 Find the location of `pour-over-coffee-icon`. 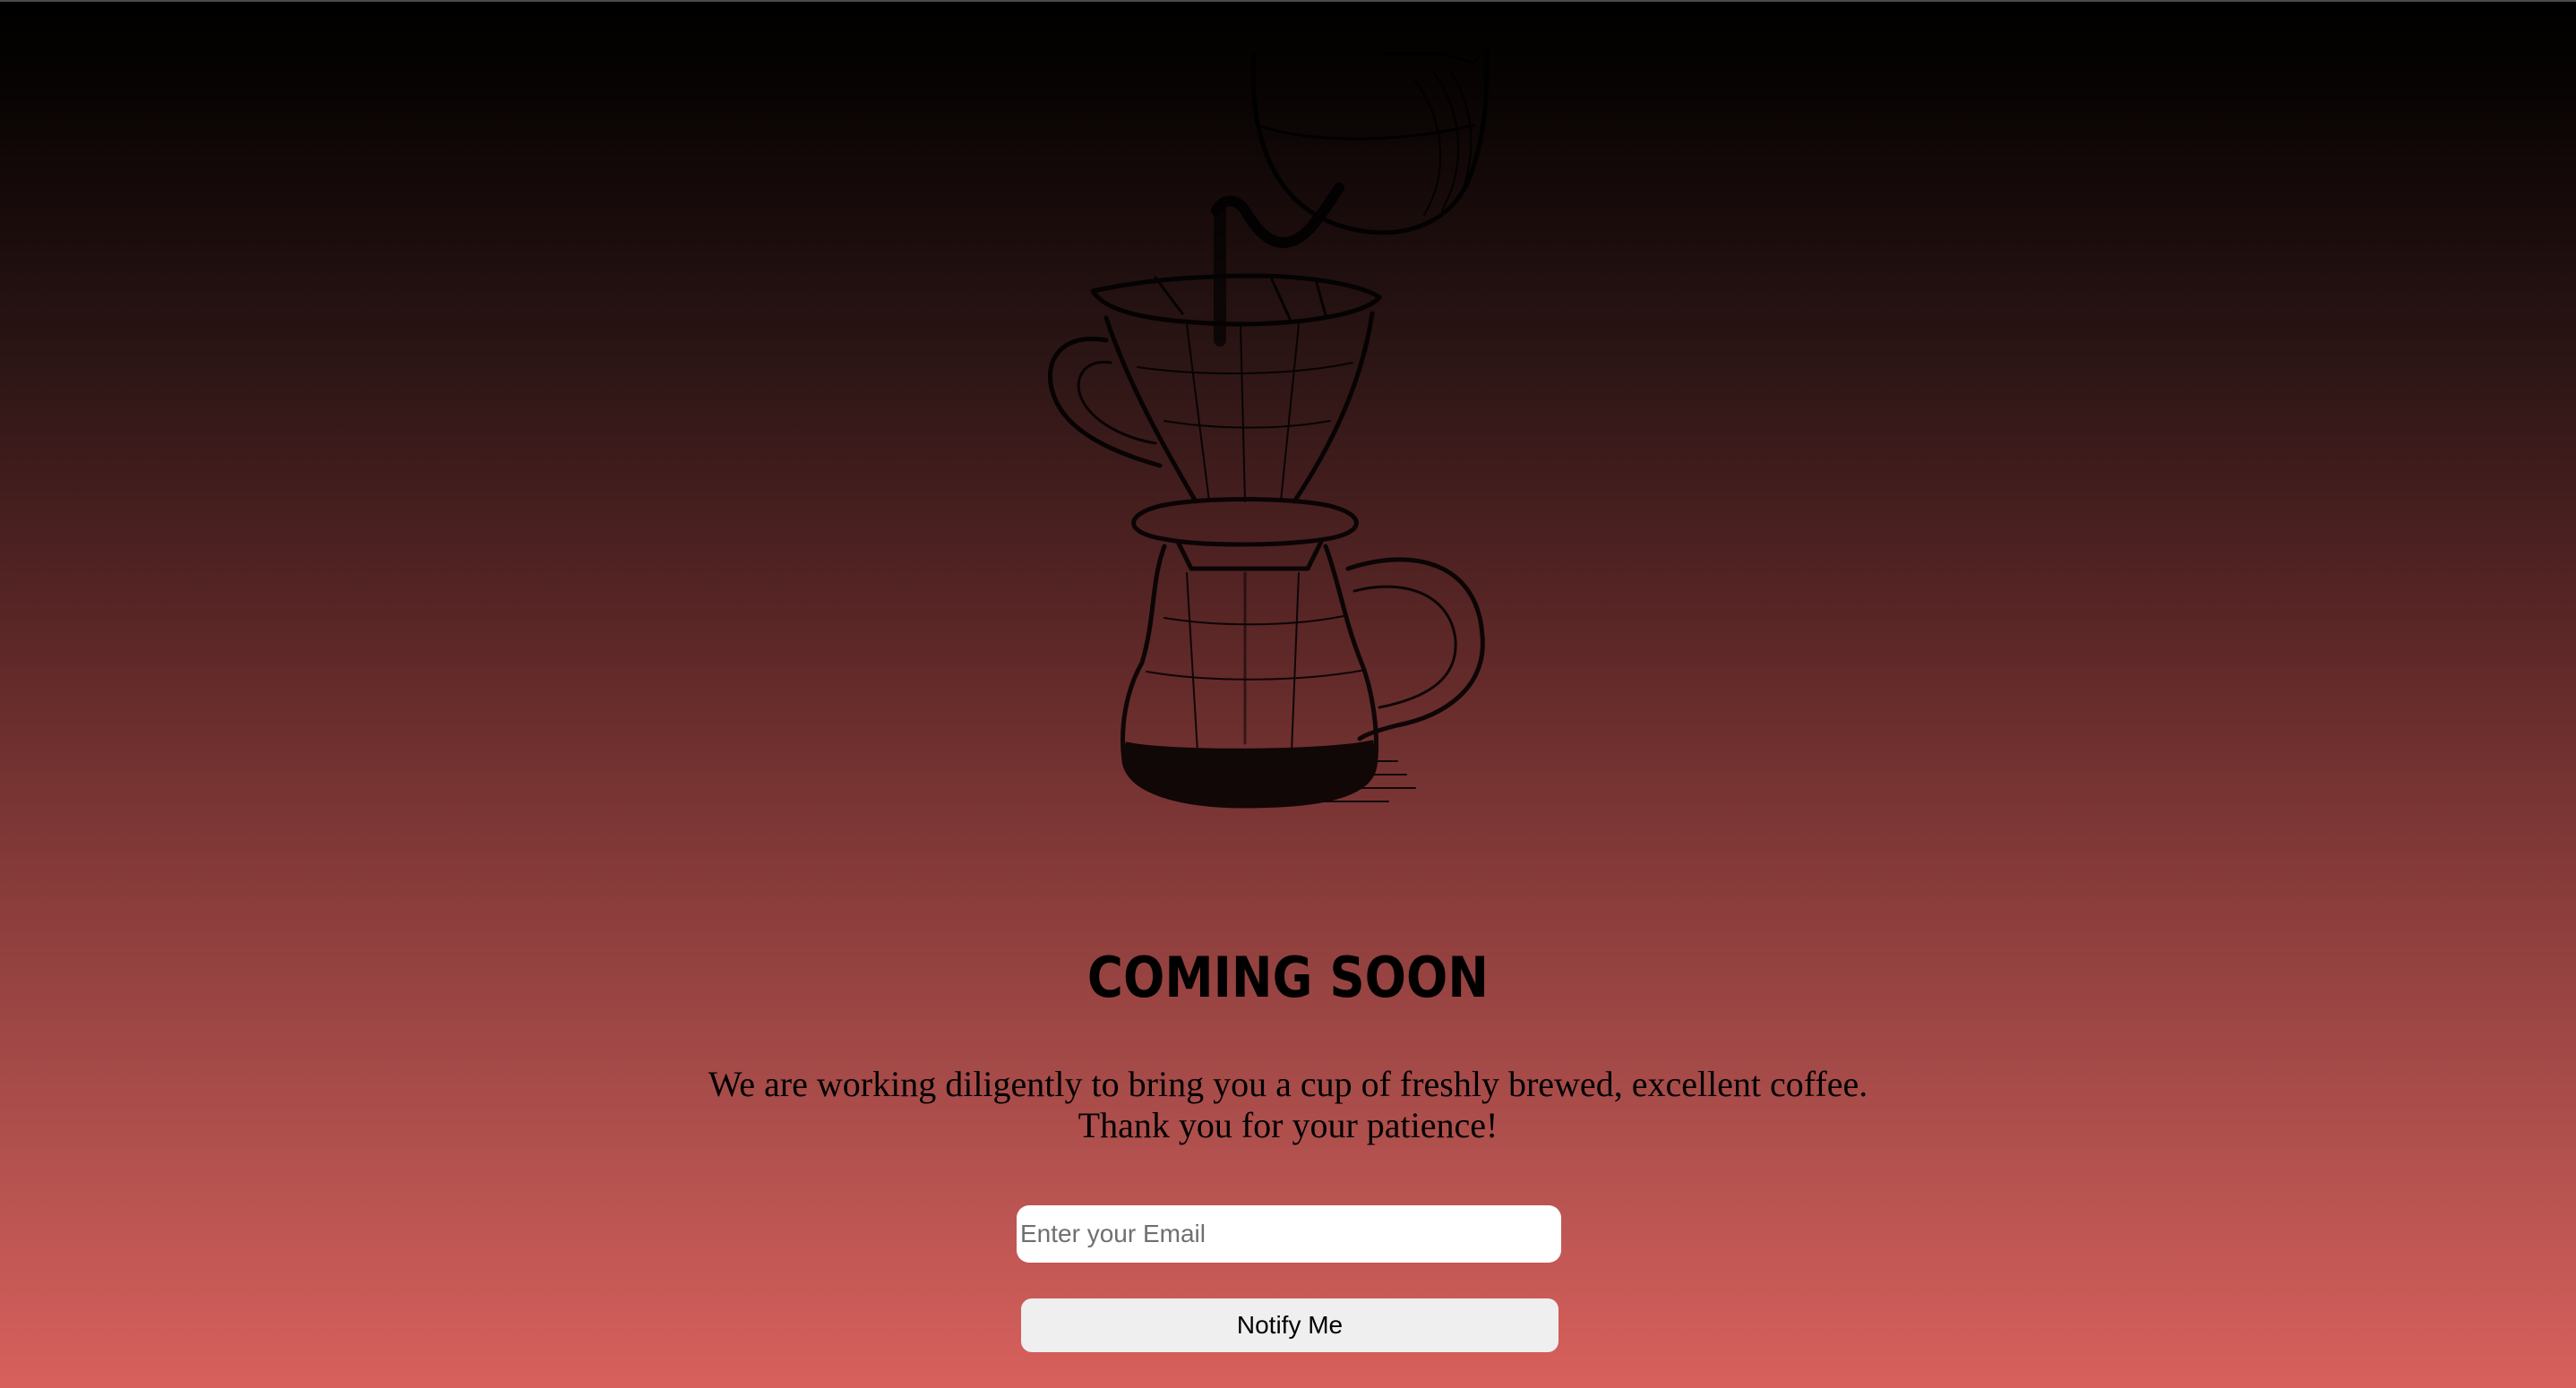

pour-over-coffee-icon is located at coordinates (1268, 428).